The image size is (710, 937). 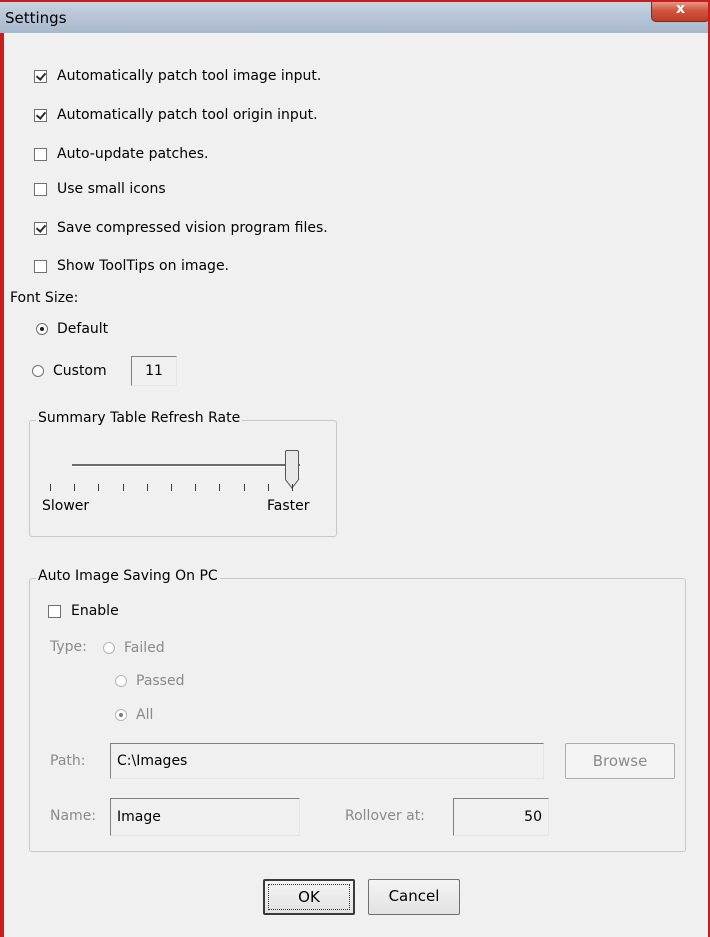 I want to click on cancel-button: Cancel, so click(x=414, y=897).